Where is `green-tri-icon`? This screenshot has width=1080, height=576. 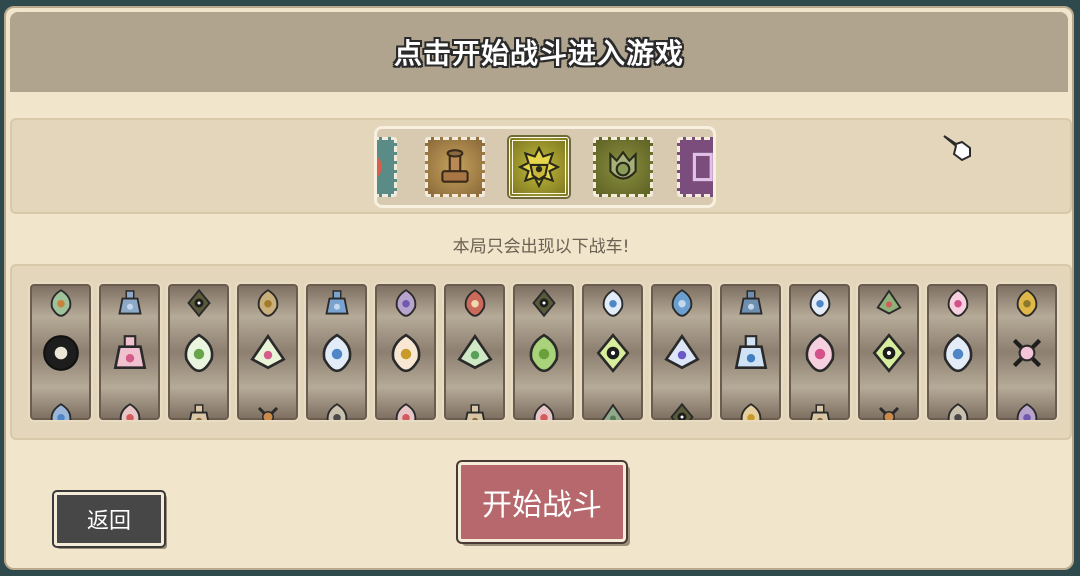
green-tri-icon is located at coordinates (612, 411).